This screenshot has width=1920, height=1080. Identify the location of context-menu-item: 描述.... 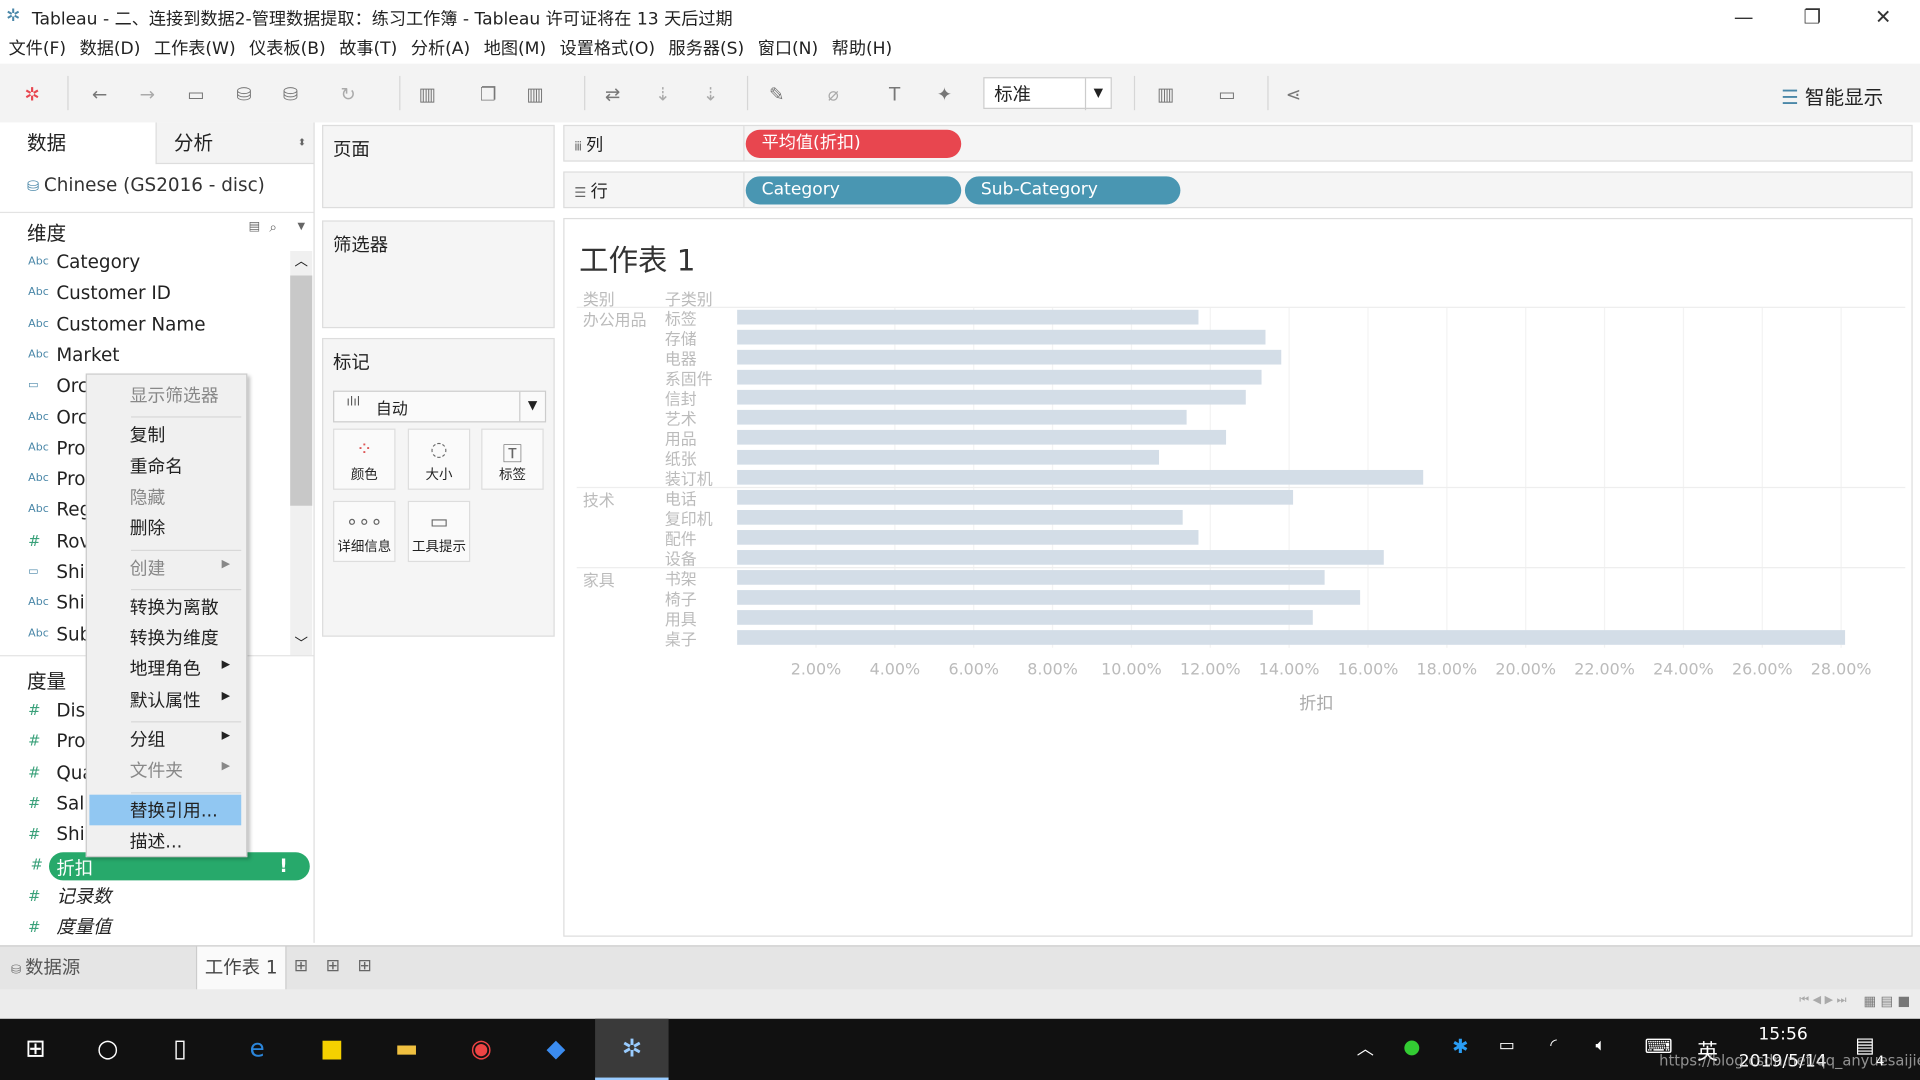
(185, 841).